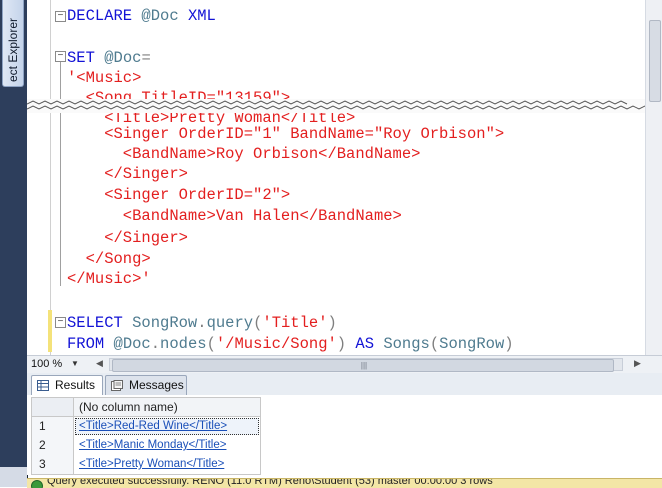 This screenshot has height=488, width=662. Describe the element at coordinates (369, 344) in the screenshot. I see `code-token: AS` at that location.